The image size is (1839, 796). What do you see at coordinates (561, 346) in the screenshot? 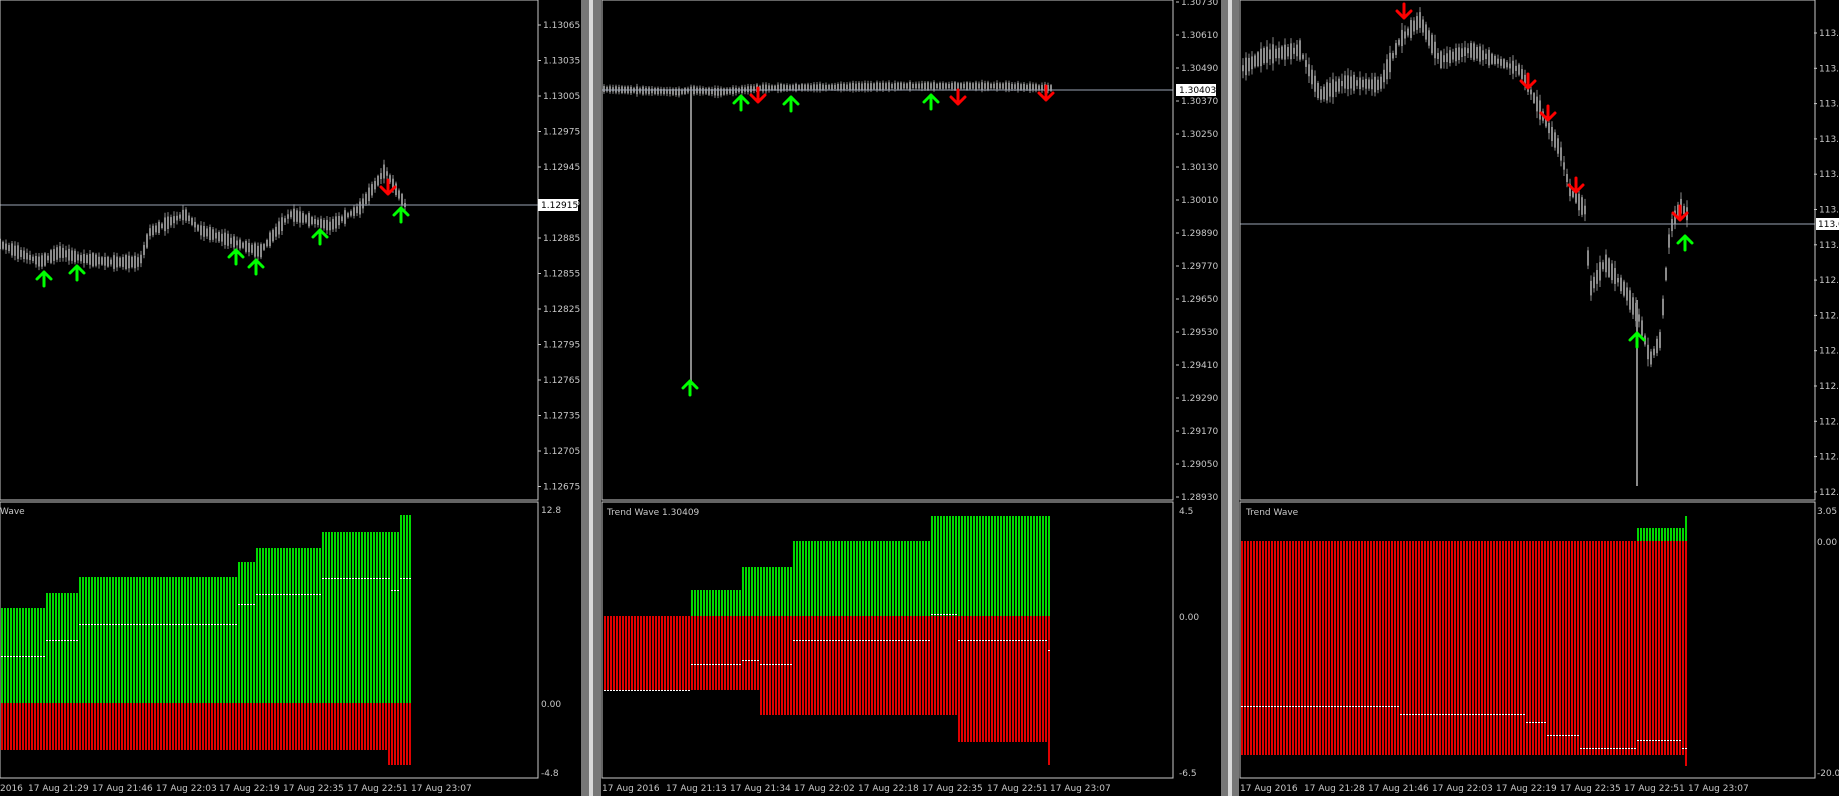
I see `price-tick-label: 1.12795` at bounding box center [561, 346].